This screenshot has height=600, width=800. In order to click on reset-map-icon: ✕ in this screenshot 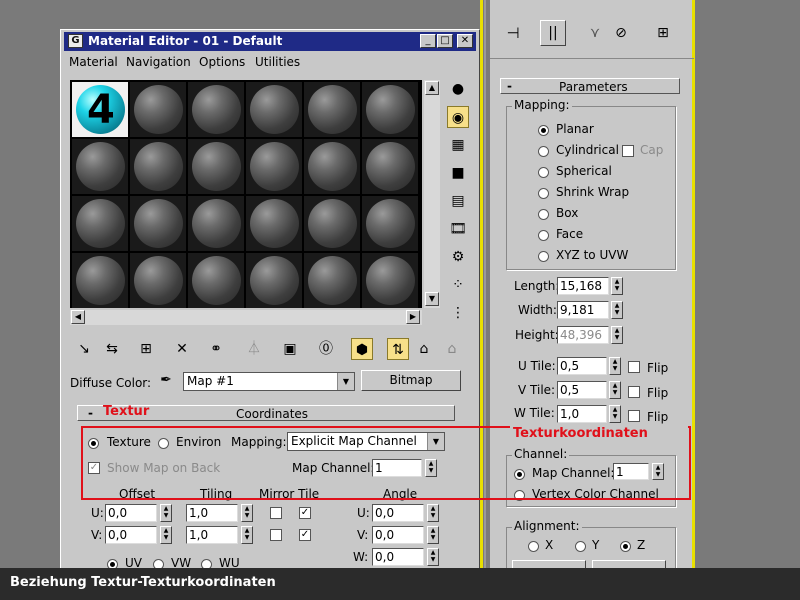, I will do `click(182, 349)`.